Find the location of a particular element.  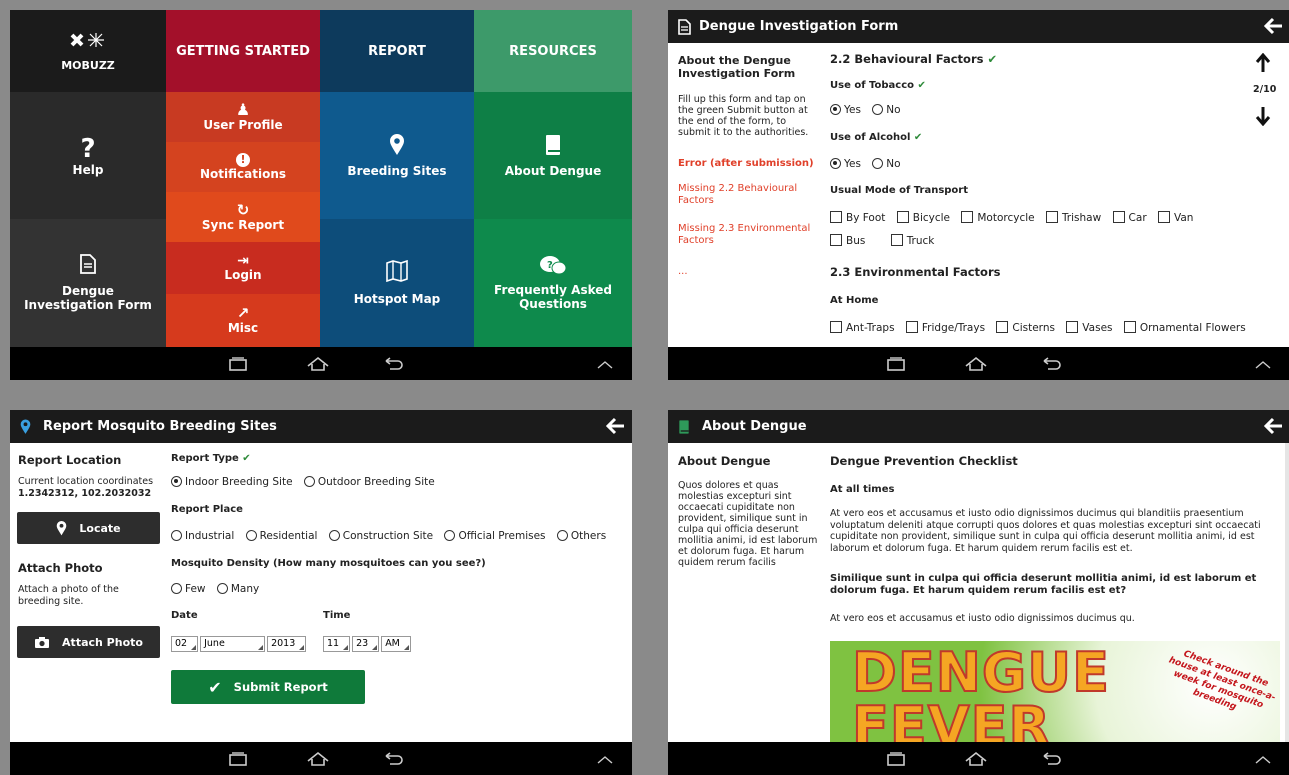

place-radio: Official Premises is located at coordinates (495, 536).